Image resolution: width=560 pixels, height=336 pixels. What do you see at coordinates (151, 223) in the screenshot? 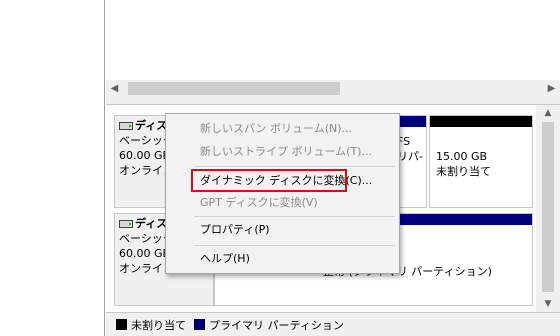
I see `disk-1-name: ディス` at bounding box center [151, 223].